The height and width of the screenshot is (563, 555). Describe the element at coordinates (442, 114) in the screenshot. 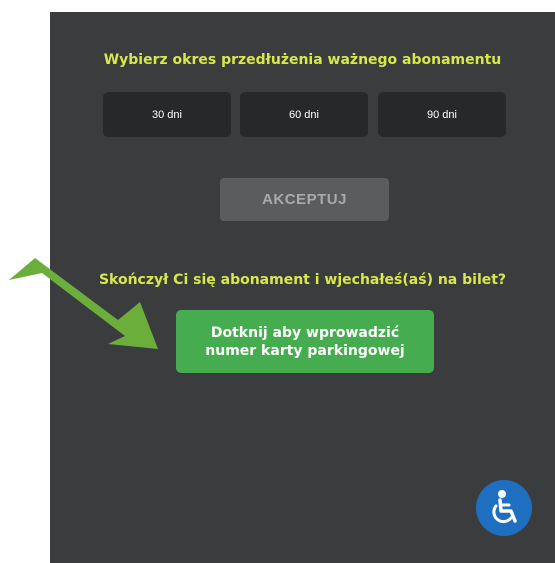

I see `period-90-days-button: 90 dni` at that location.